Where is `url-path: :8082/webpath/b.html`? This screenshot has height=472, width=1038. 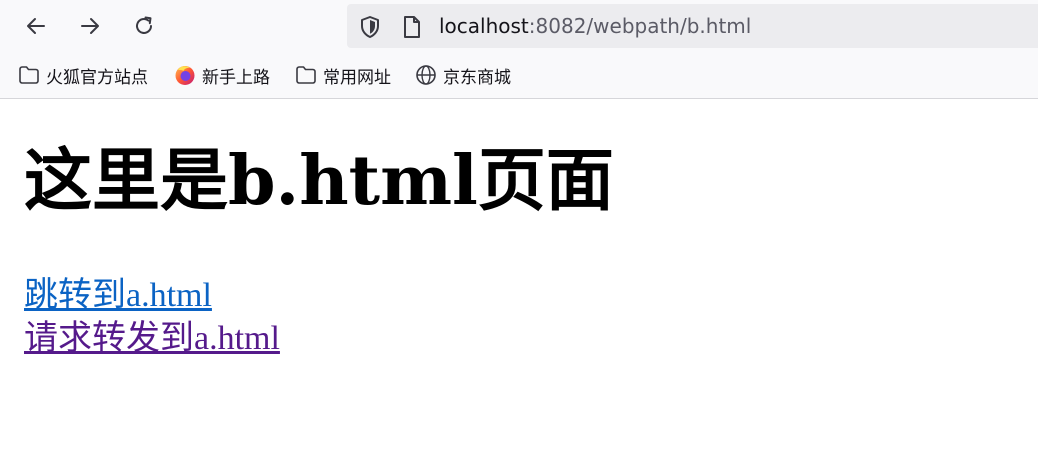
url-path: :8082/webpath/b.html is located at coordinates (640, 26).